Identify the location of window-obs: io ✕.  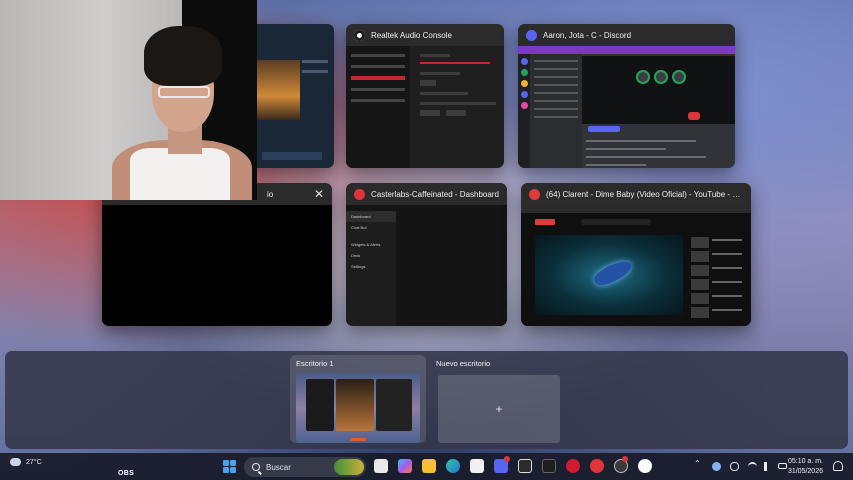
(217, 254).